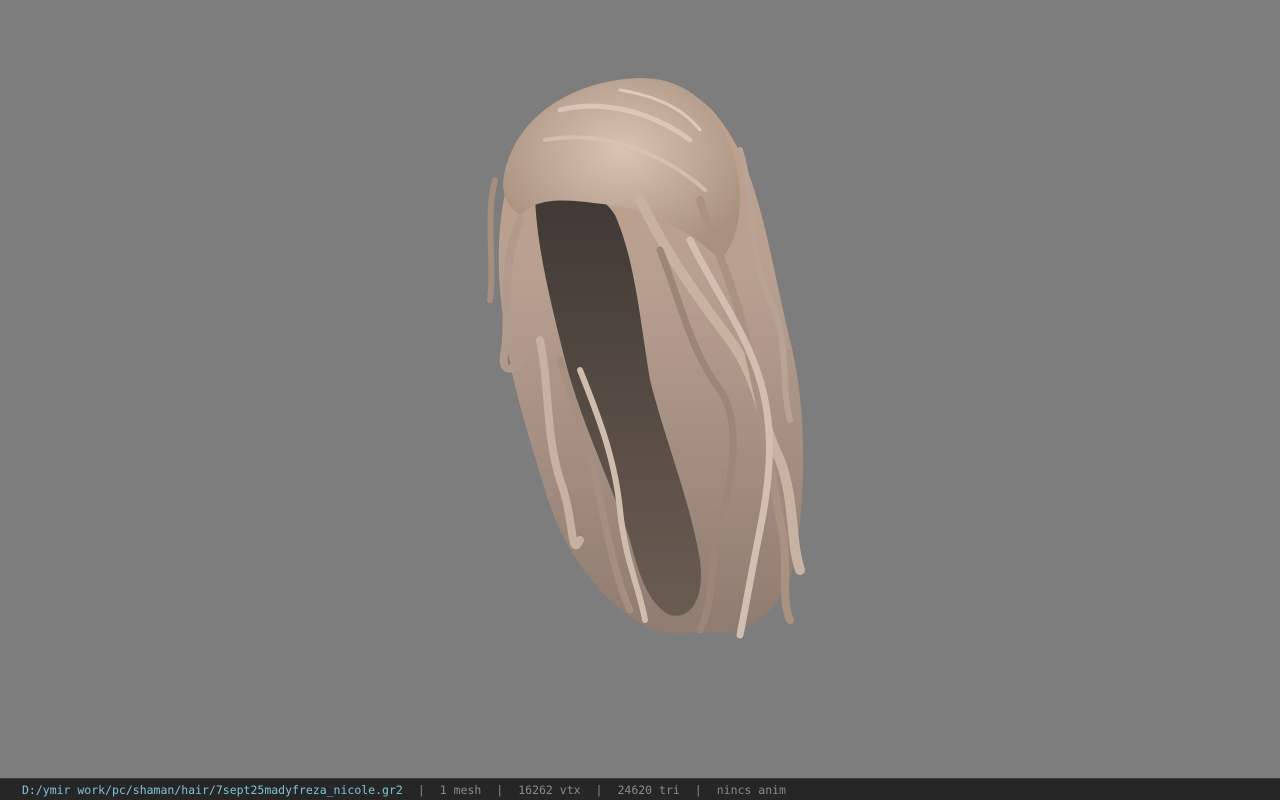 This screenshot has height=800, width=1280. I want to click on triangle-count: 24620 tri, so click(648, 789).